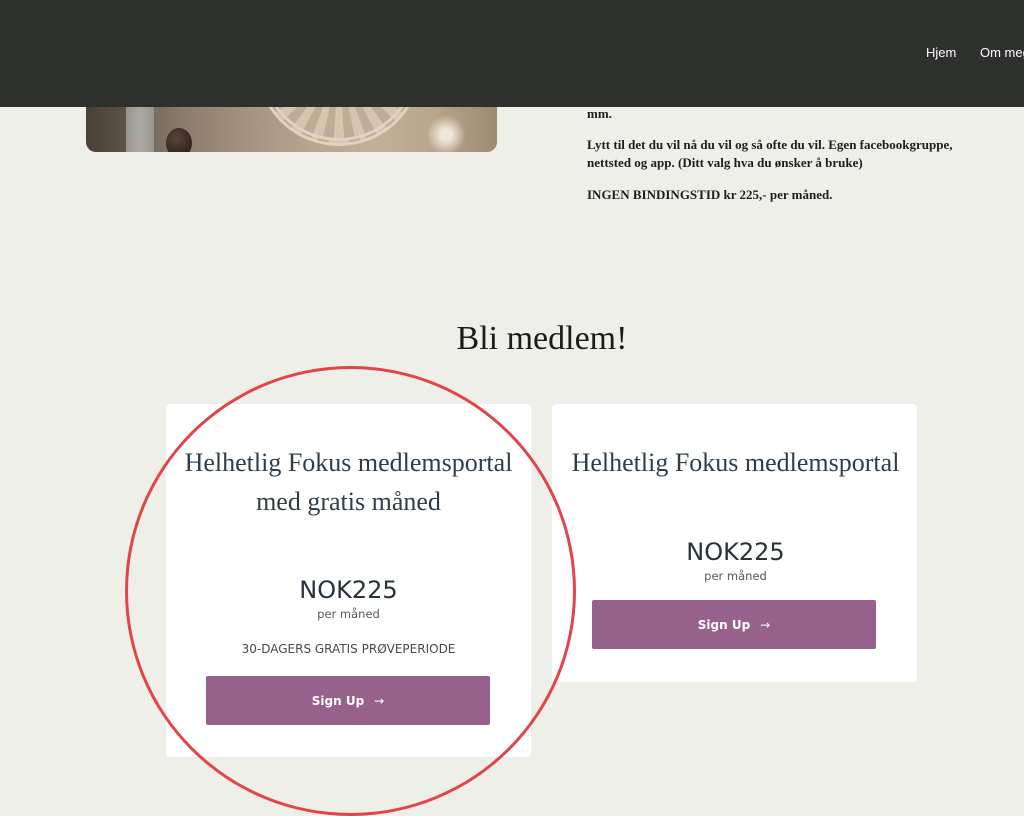 This screenshot has height=816, width=1024. I want to click on membership-section-title: Bli medlem!, so click(542, 338).